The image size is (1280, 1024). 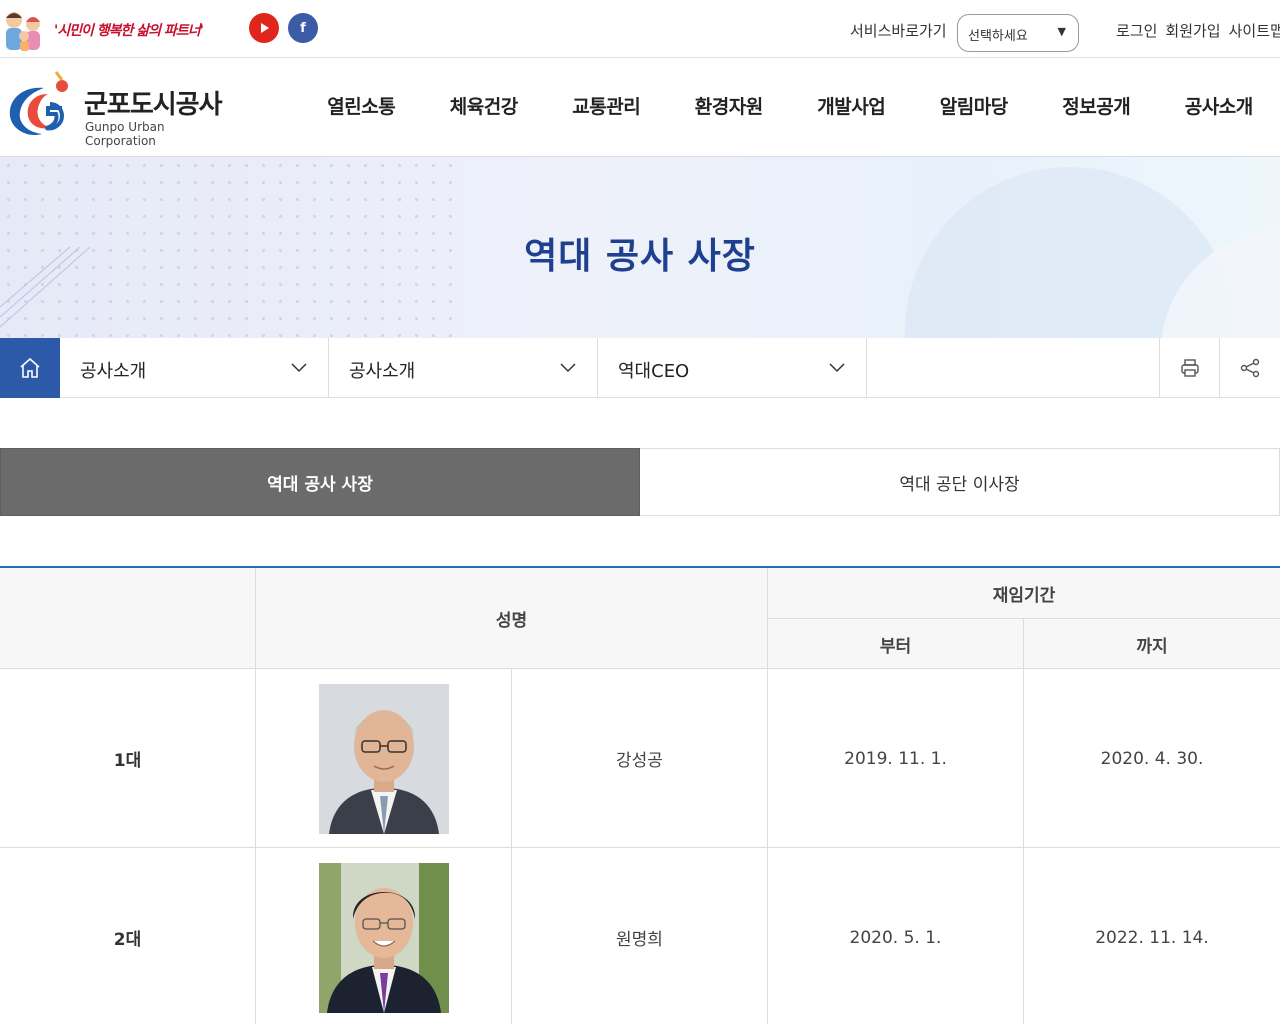 I want to click on gnb-item-notice: 알림마당, so click(x=974, y=107).